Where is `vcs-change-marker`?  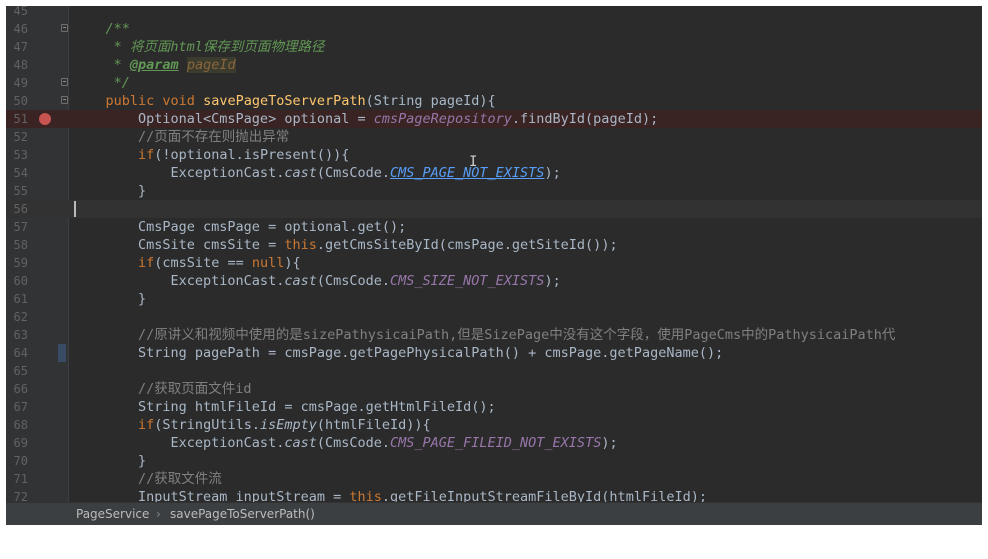 vcs-change-marker is located at coordinates (62, 353).